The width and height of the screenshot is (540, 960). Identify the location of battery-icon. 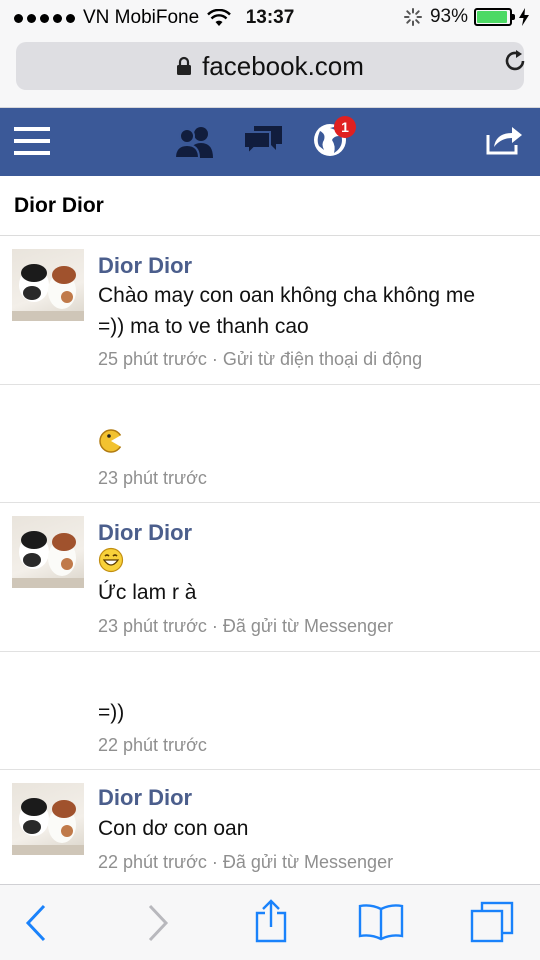
(494, 17).